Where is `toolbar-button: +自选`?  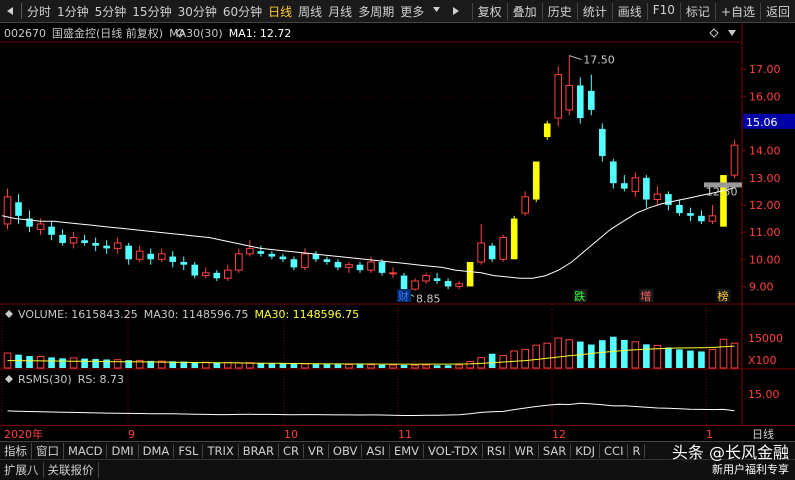
toolbar-button: +自选 is located at coordinates (737, 11).